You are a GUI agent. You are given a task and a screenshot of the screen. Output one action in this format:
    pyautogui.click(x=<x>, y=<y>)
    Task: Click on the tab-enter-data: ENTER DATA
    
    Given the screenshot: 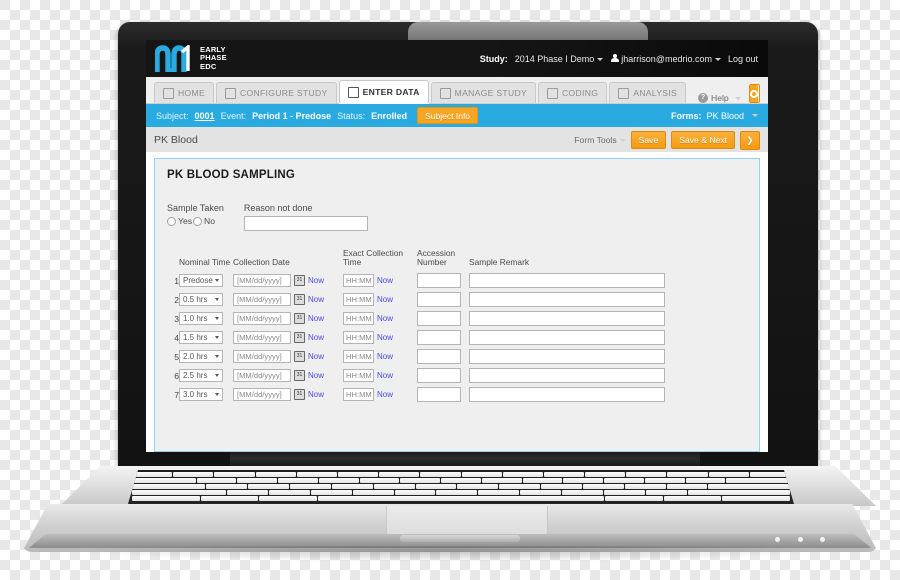 What is the action you would take?
    pyautogui.click(x=383, y=91)
    